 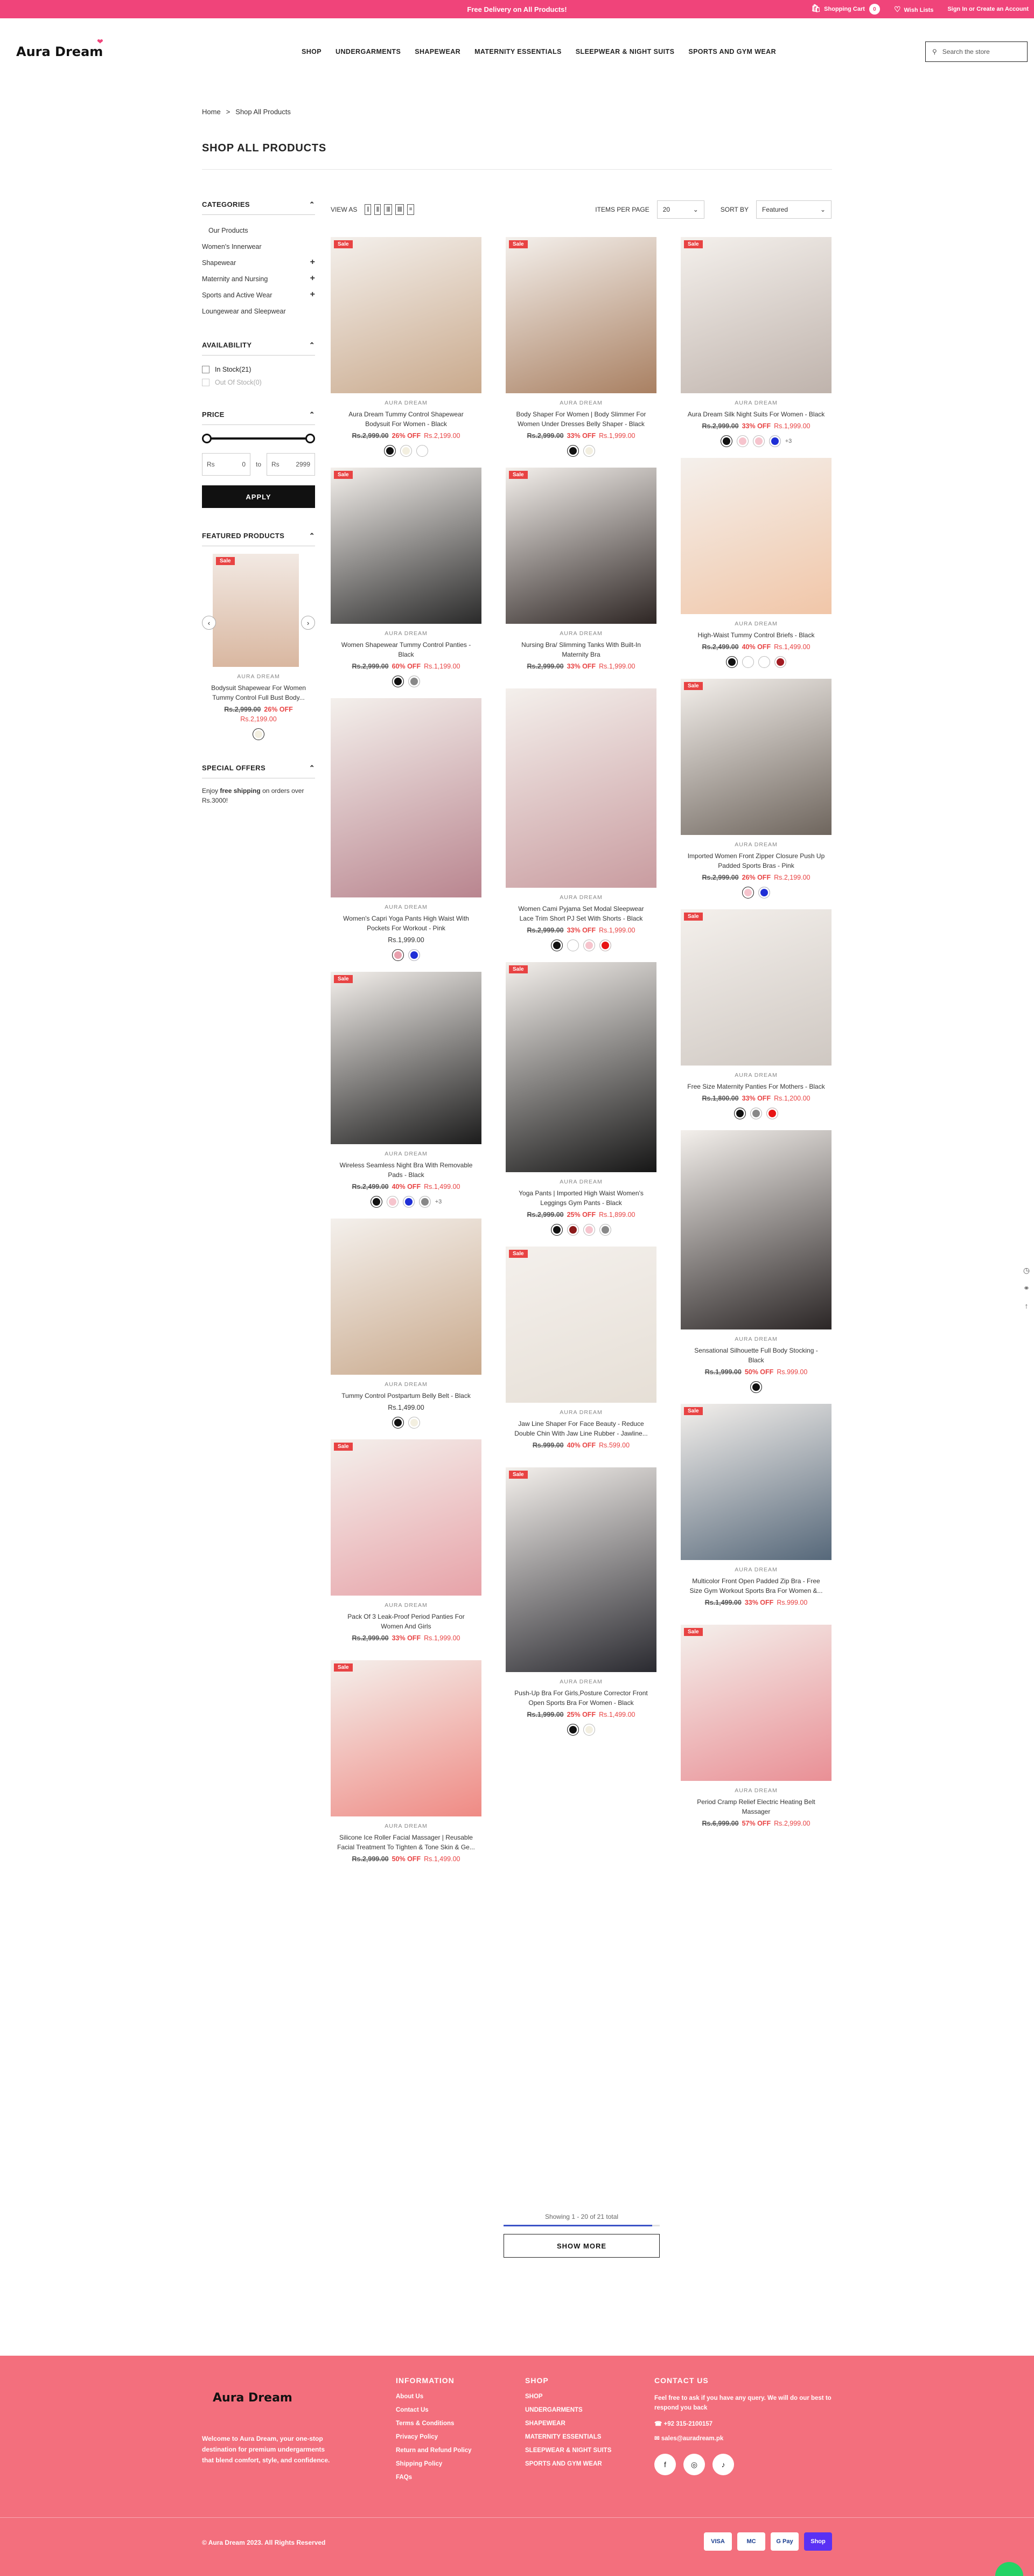 I want to click on footer-info-link: Terms & Conditions, so click(x=434, y=2424).